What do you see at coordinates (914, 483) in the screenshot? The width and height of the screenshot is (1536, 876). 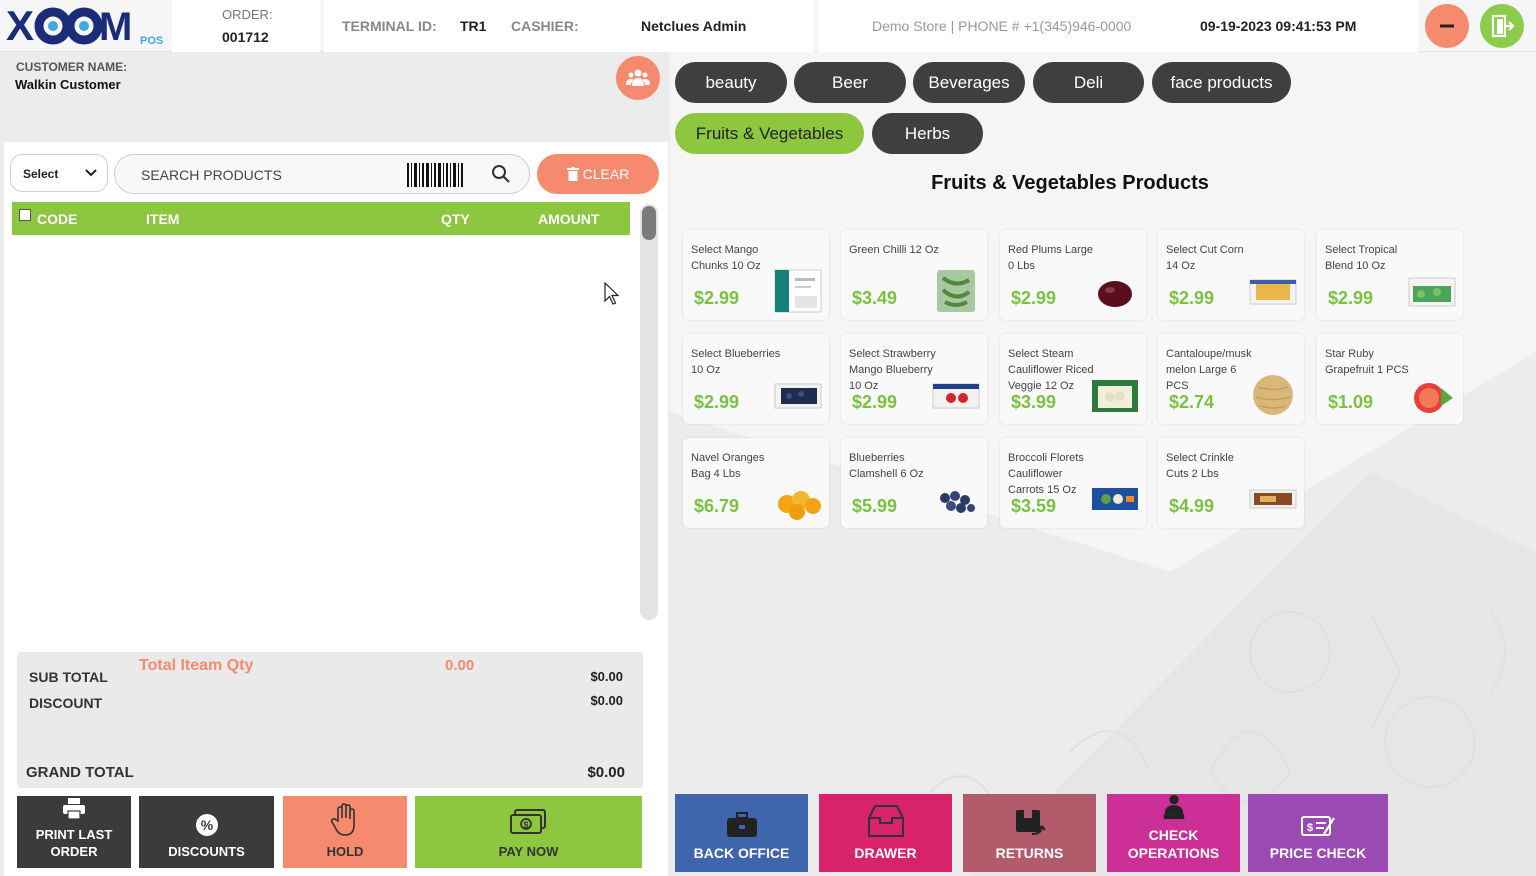 I see `product-card: Blueberries Clamshell 6 Oz $5.99` at bounding box center [914, 483].